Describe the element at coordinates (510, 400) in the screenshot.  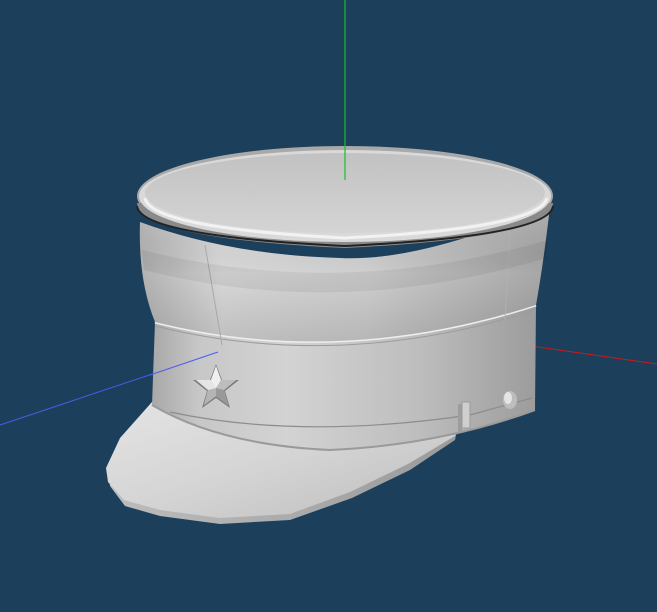
I see `button-icon` at that location.